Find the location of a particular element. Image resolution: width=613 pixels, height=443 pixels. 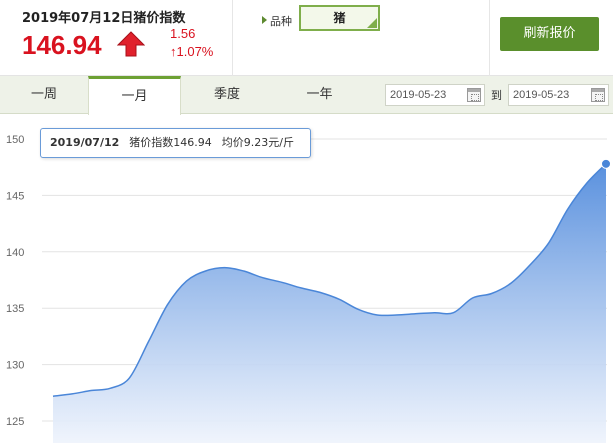

variety-value: 猪 is located at coordinates (339, 18).